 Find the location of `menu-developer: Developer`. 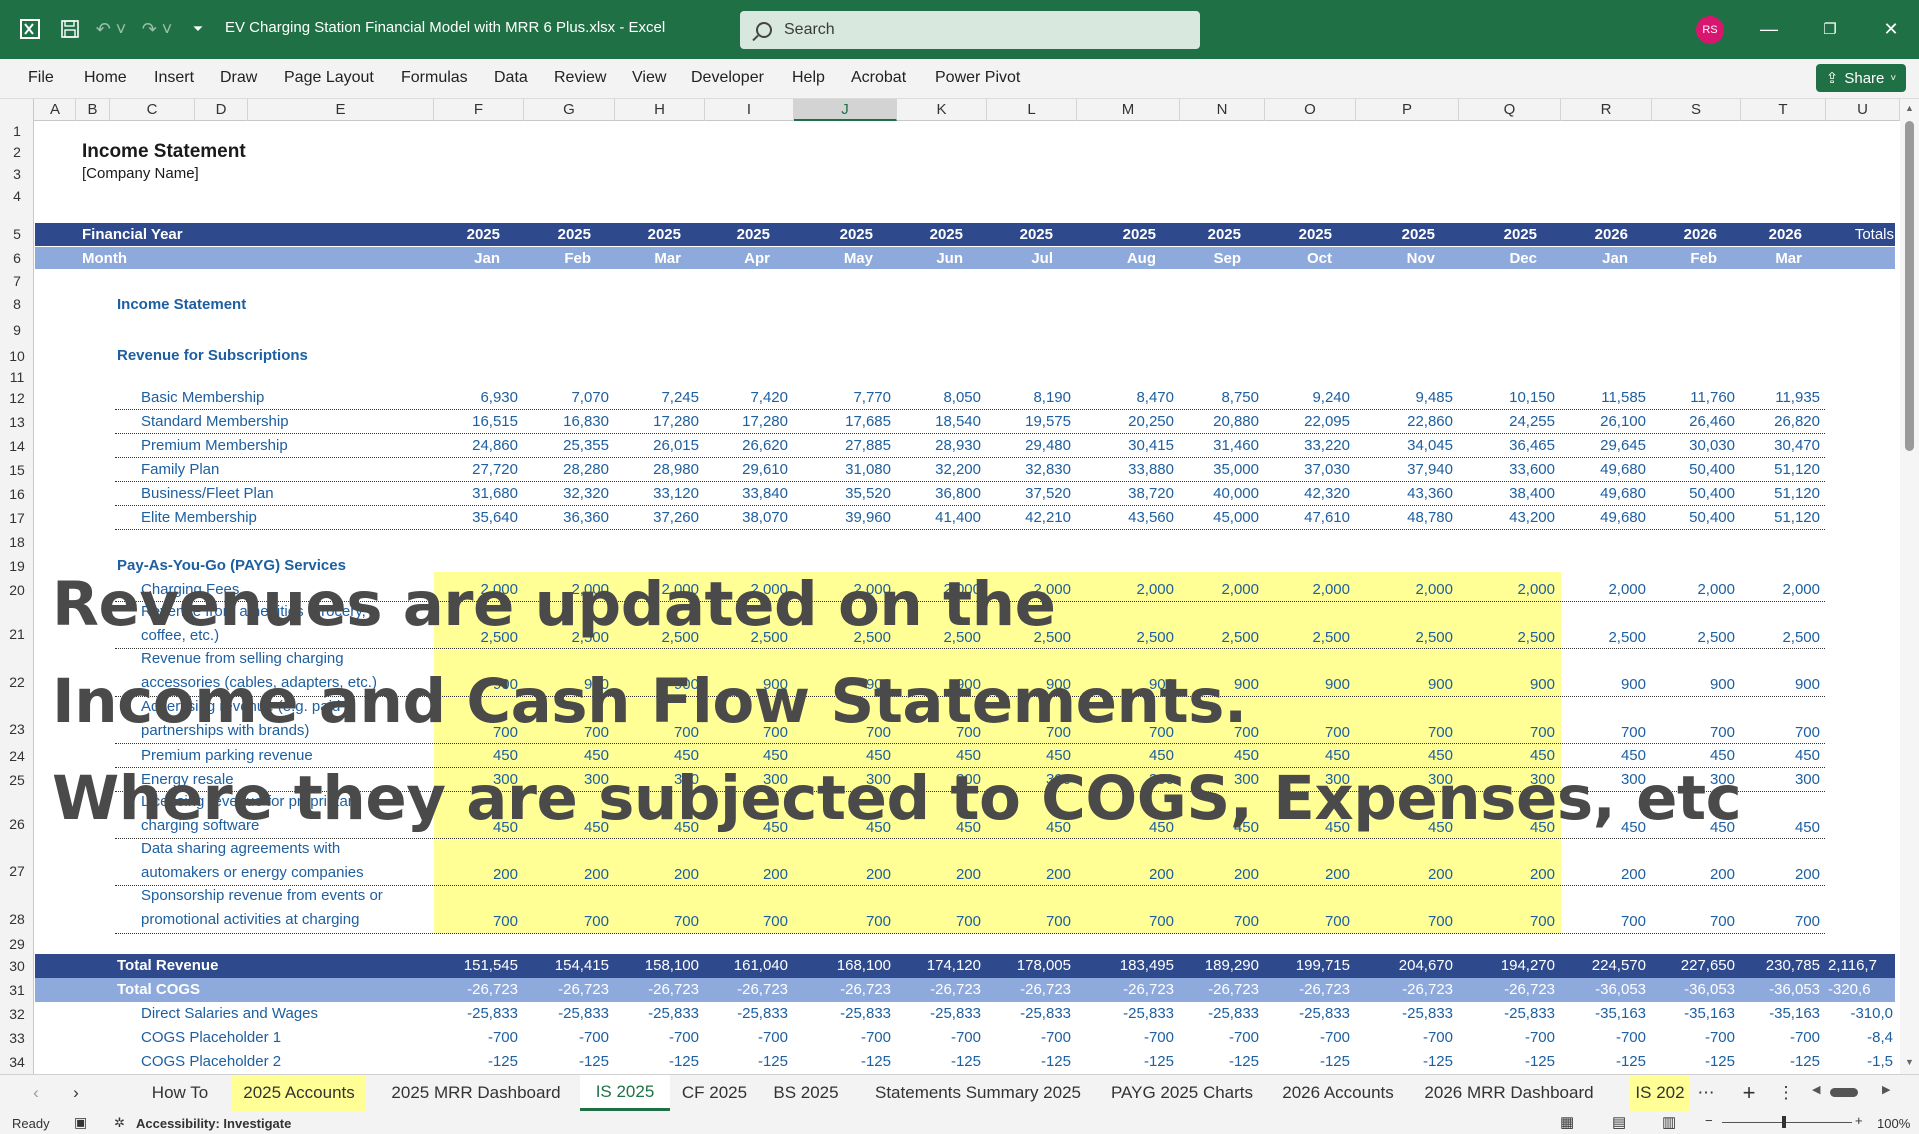

menu-developer: Developer is located at coordinates (727, 78).